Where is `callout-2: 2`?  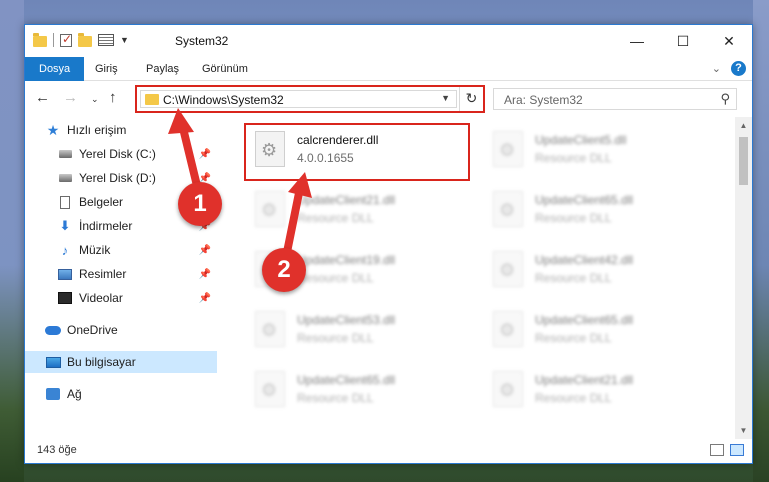 callout-2: 2 is located at coordinates (284, 270).